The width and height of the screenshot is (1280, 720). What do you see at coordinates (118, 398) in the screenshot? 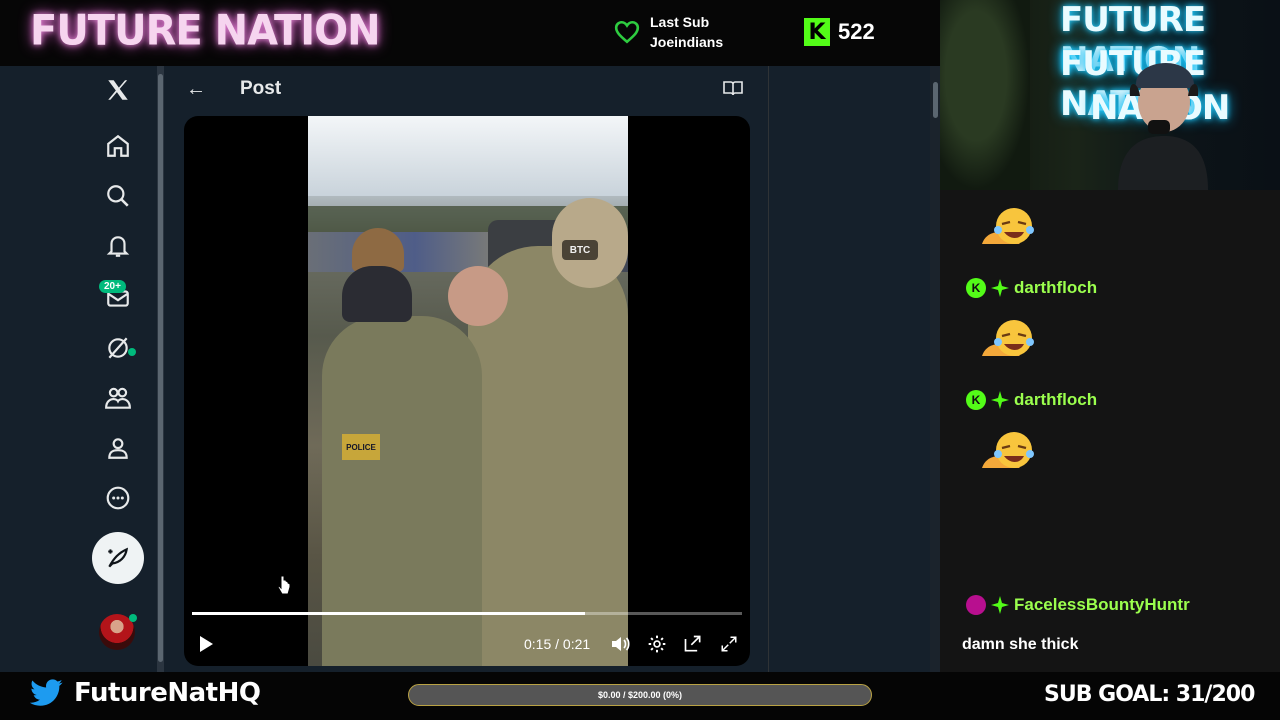
I see `communities-icon` at bounding box center [118, 398].